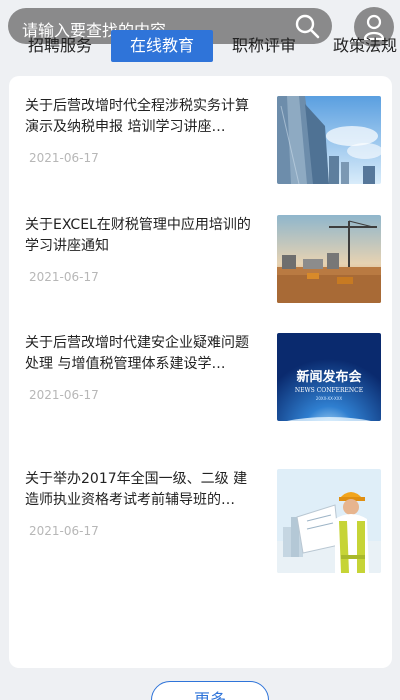 This screenshot has width=400, height=700. What do you see at coordinates (329, 259) in the screenshot?
I see `construction-site-image` at bounding box center [329, 259].